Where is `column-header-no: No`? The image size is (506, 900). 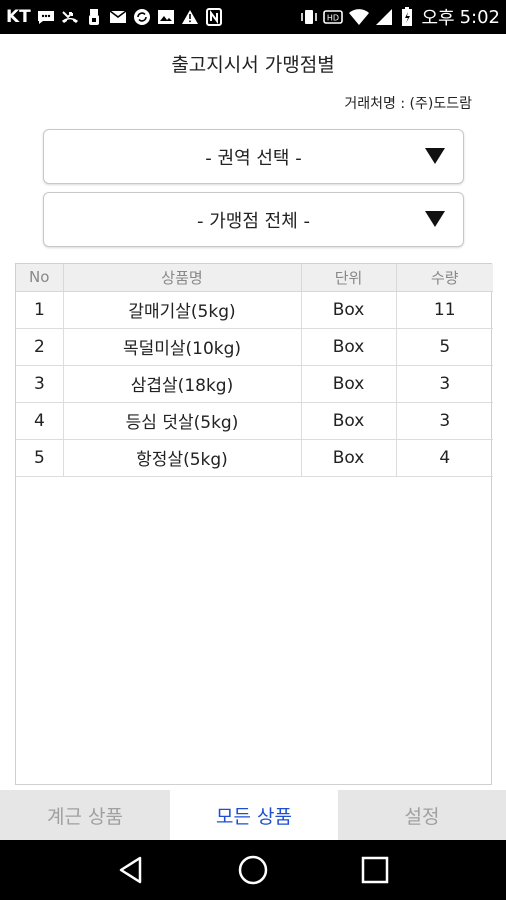
column-header-no: No is located at coordinates (40, 278).